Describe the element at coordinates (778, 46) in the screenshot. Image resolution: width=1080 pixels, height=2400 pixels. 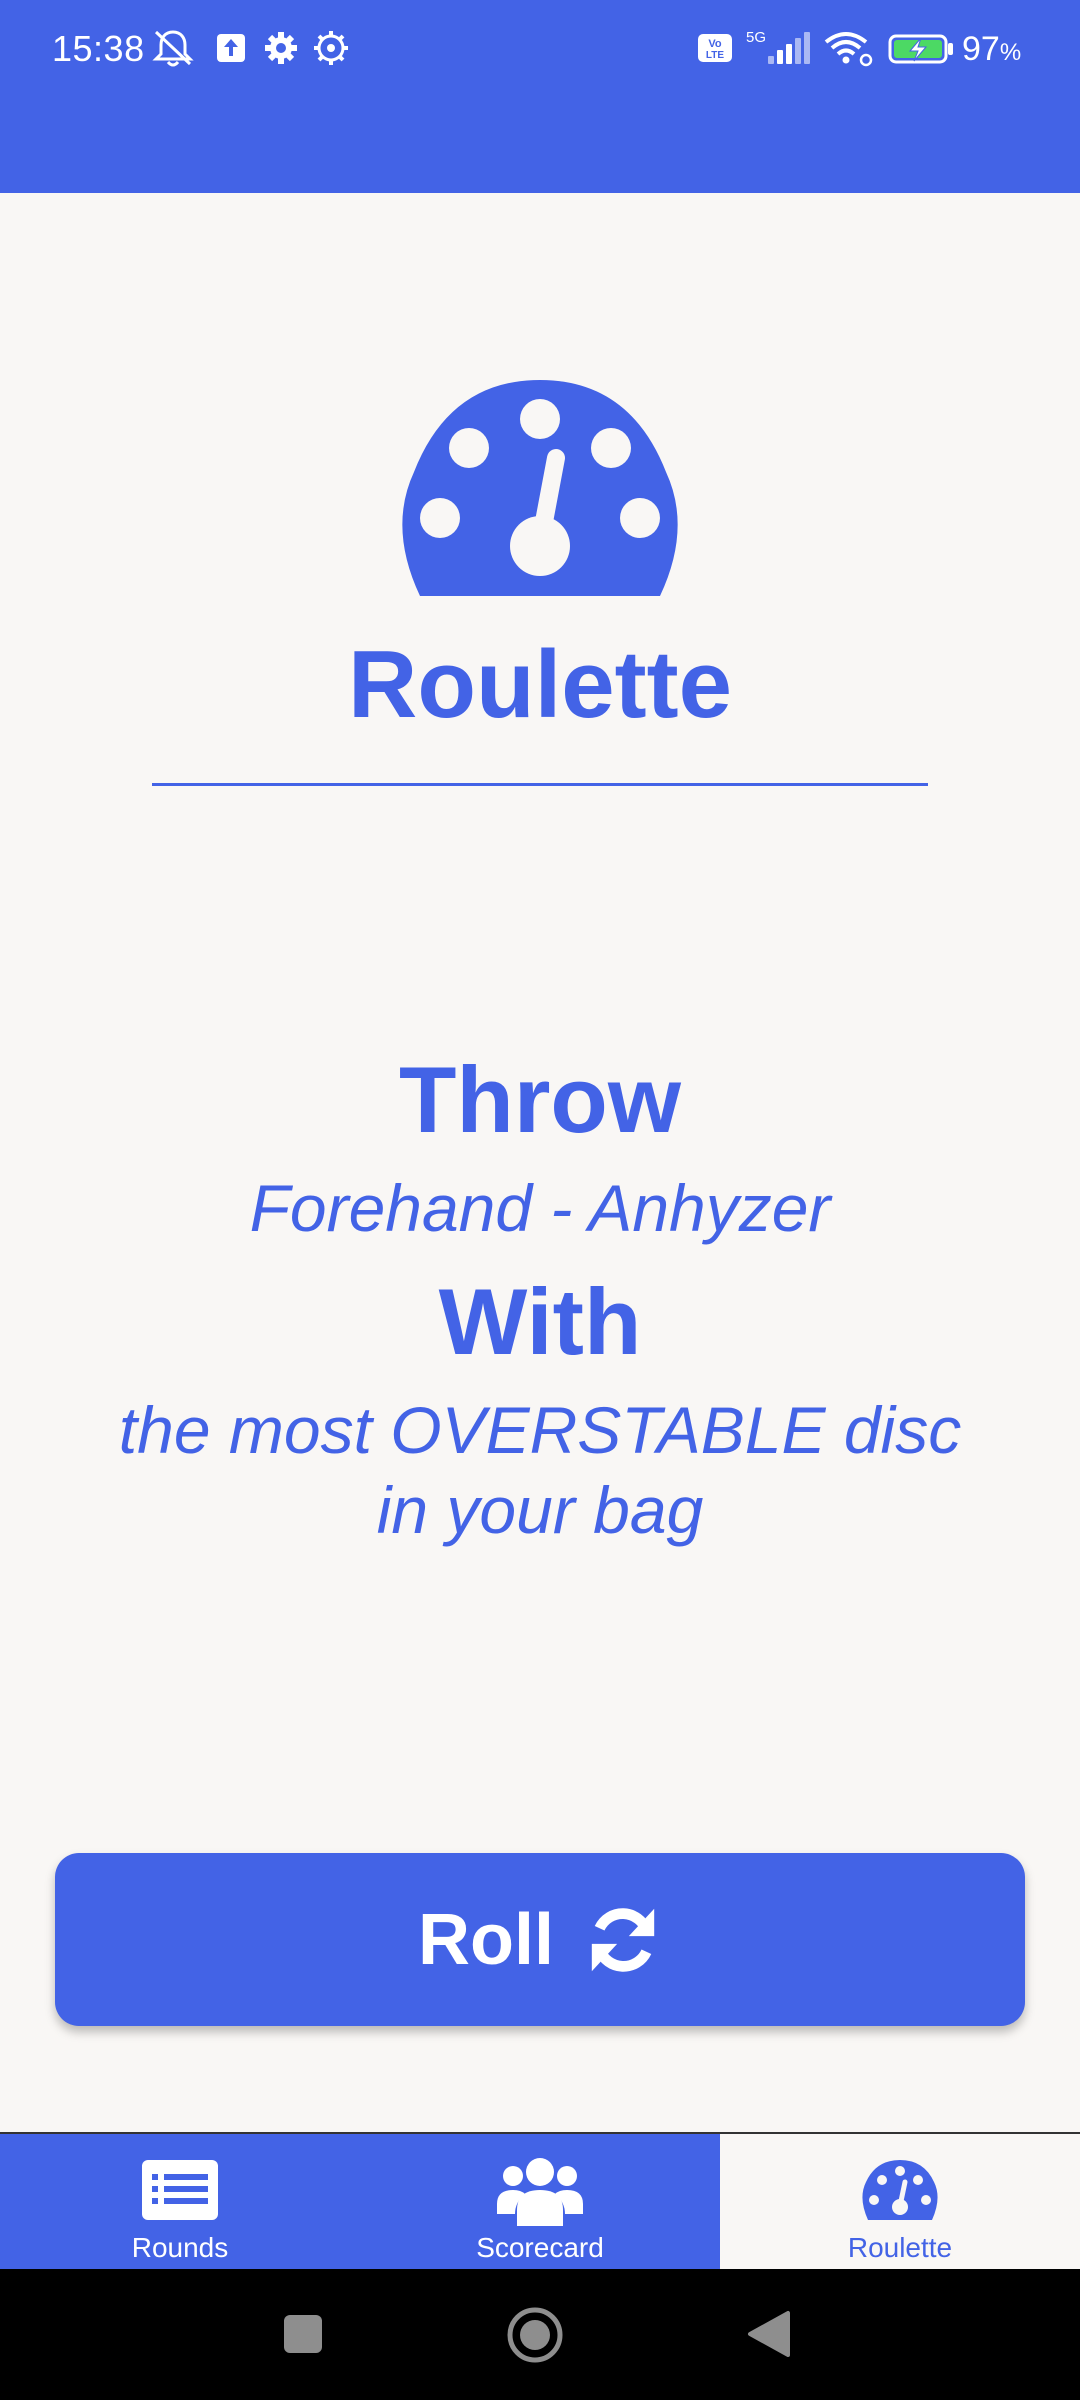
I see `signal-icon: 5G` at that location.